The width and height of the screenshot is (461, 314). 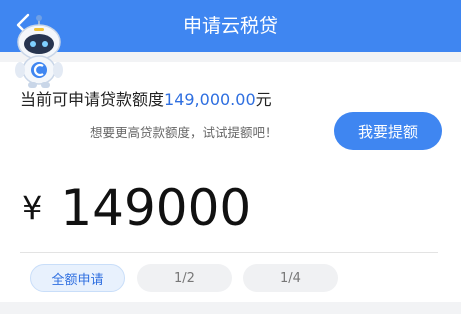 What do you see at coordinates (230, 308) in the screenshot?
I see `bottom-spacer` at bounding box center [230, 308].